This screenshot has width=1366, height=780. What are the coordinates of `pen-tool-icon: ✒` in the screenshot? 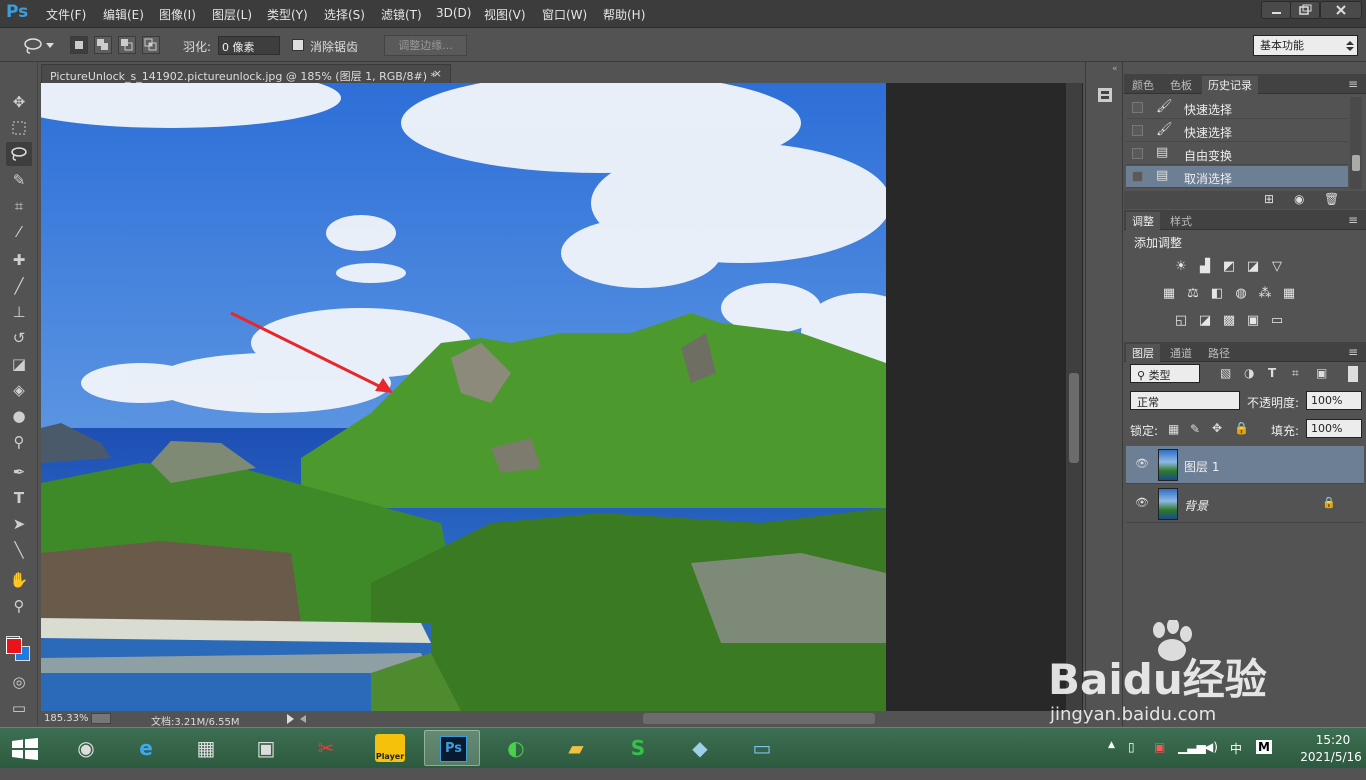 It's located at (19, 472).